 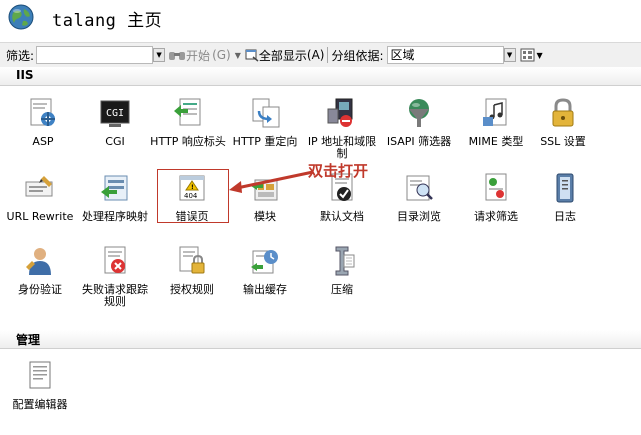 I want to click on feature-label: SSL 设置, so click(x=563, y=141).